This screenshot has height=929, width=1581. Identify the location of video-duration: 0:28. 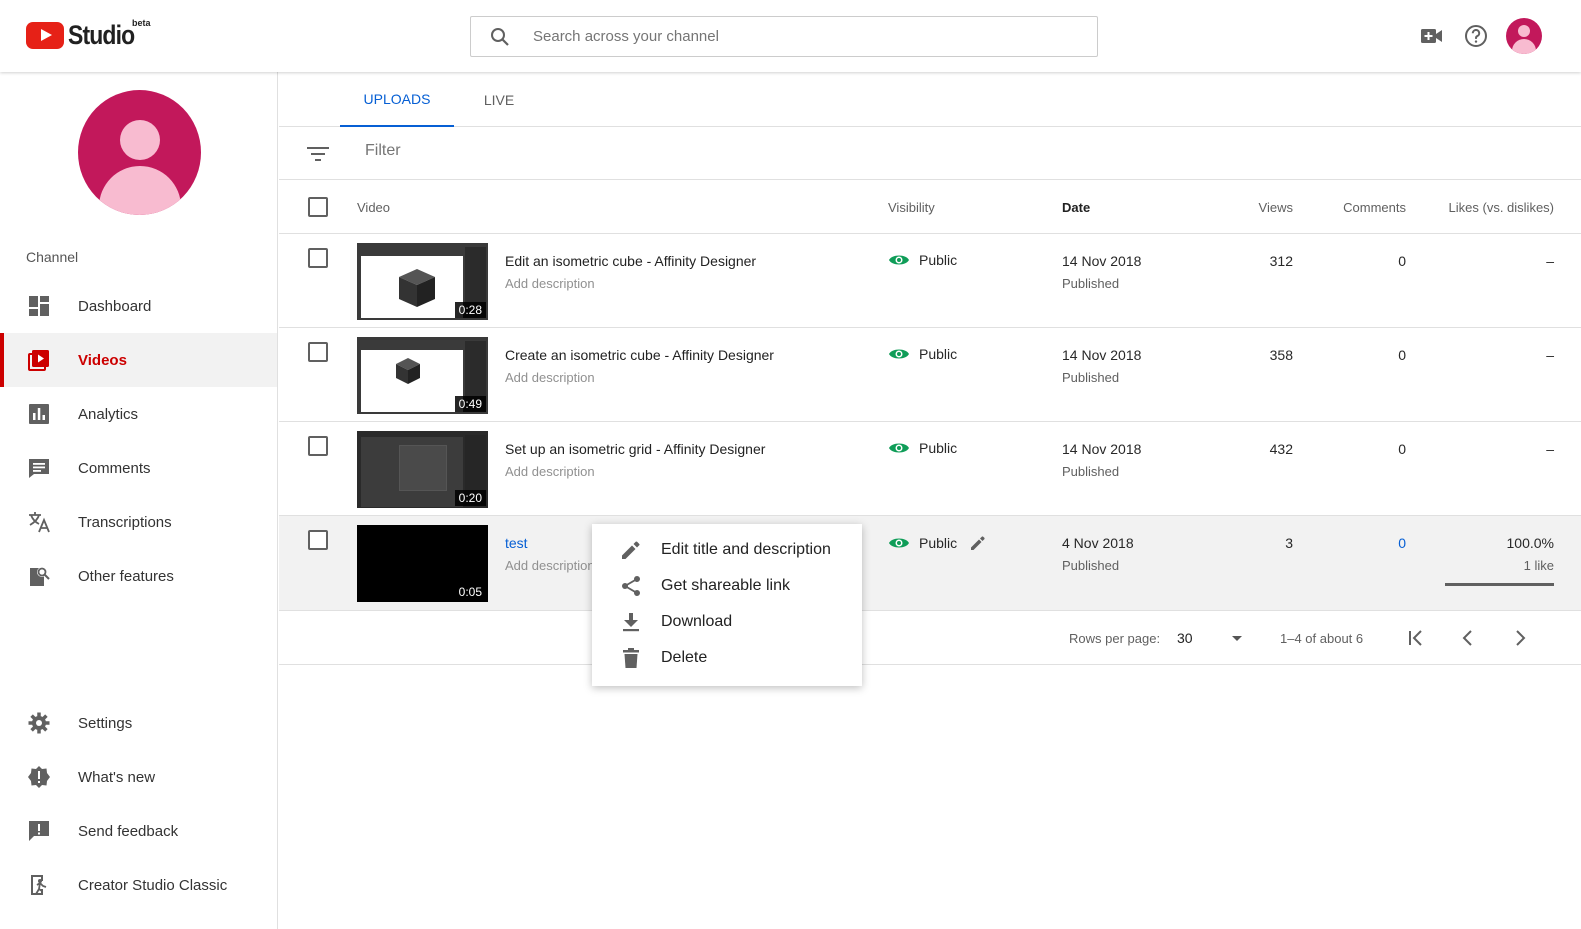
(470, 310).